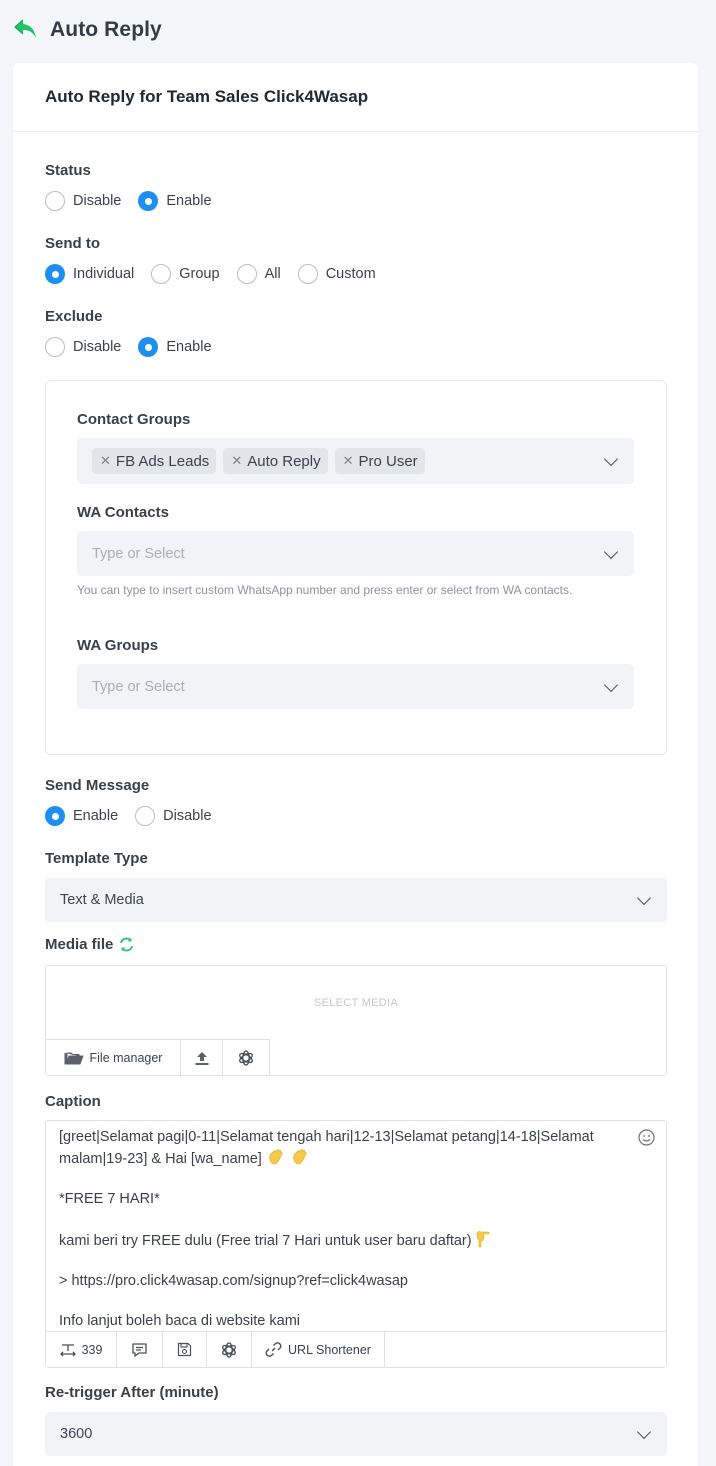  Describe the element at coordinates (68, 170) in the screenshot. I see `status-label: Status` at that location.